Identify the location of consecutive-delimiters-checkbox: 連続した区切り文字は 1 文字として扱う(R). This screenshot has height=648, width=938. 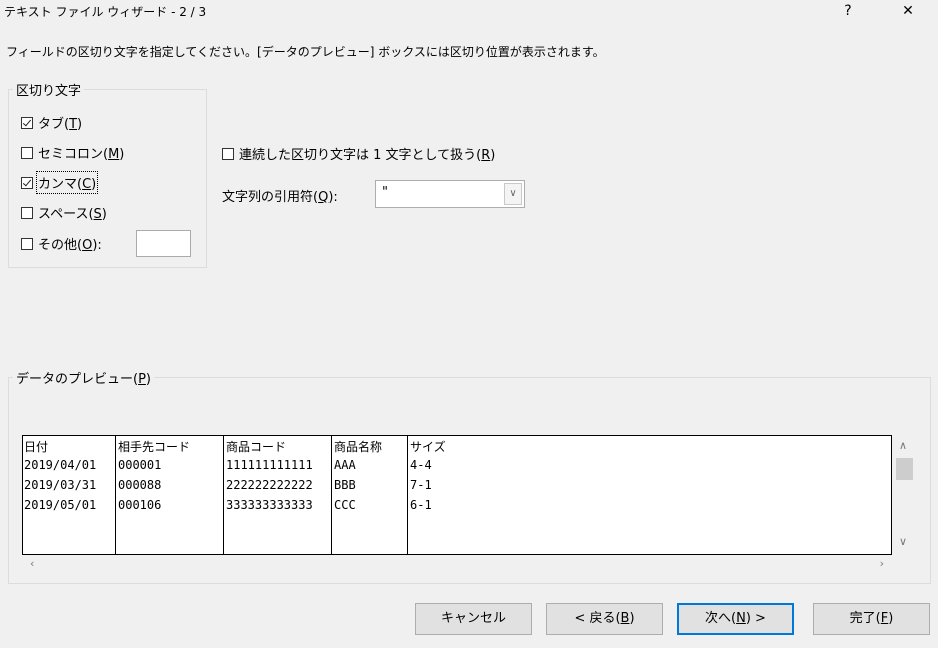
(358, 153).